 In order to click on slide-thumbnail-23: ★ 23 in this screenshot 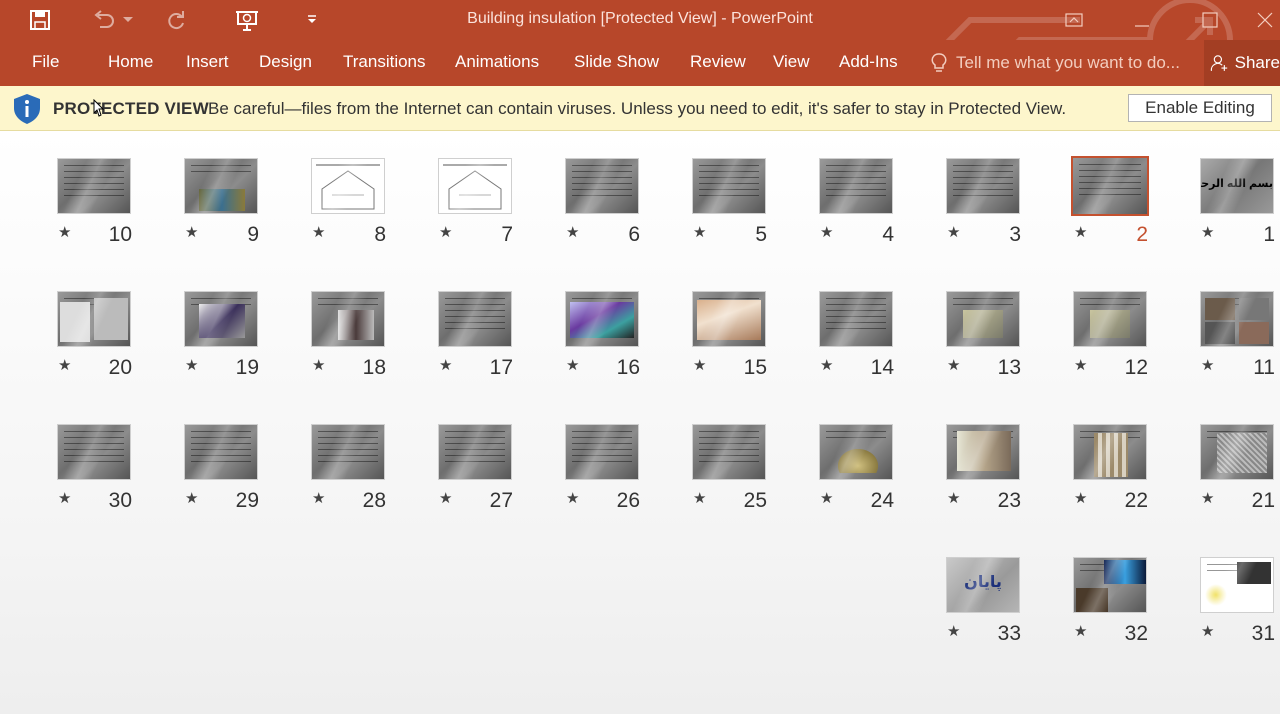, I will do `click(955, 454)`.